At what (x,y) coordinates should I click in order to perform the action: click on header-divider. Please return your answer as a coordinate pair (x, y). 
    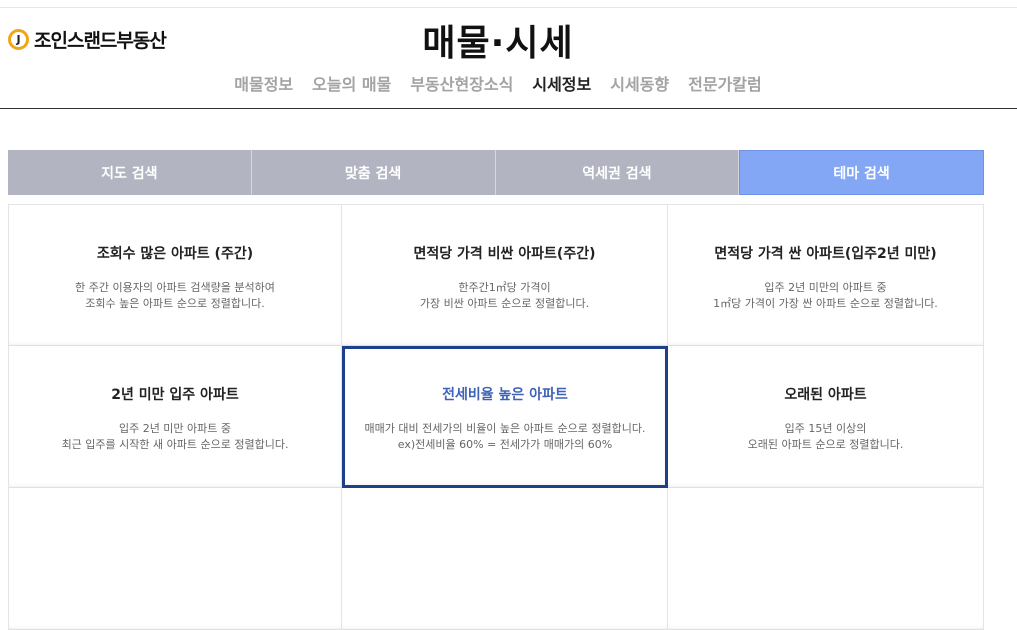
    Looking at the image, I should click on (508, 108).